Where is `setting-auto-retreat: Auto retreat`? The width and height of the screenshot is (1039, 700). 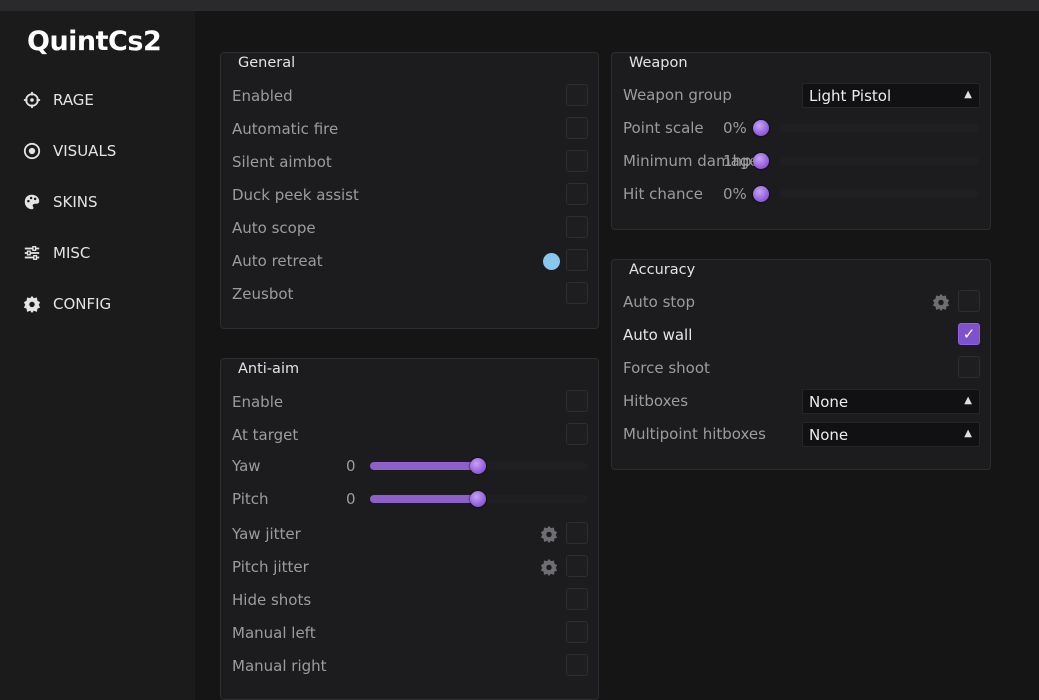
setting-auto-retreat: Auto retreat is located at coordinates (410, 261).